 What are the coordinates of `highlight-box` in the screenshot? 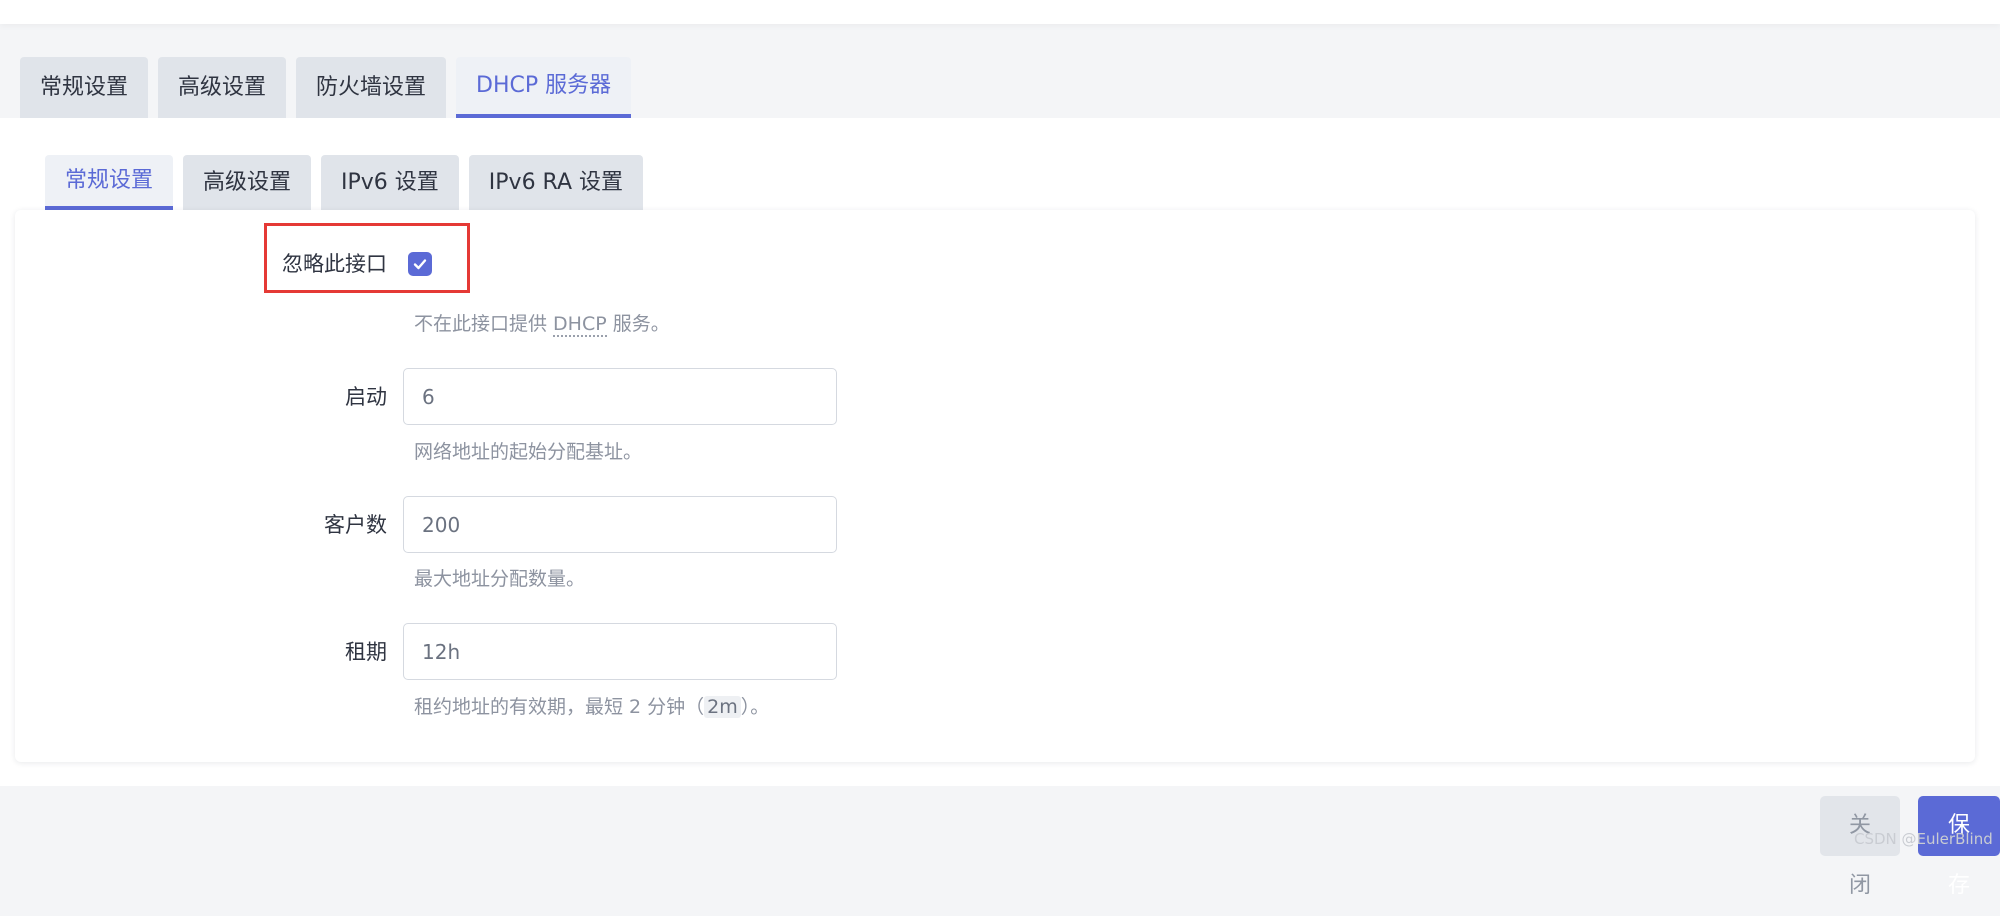 It's located at (367, 258).